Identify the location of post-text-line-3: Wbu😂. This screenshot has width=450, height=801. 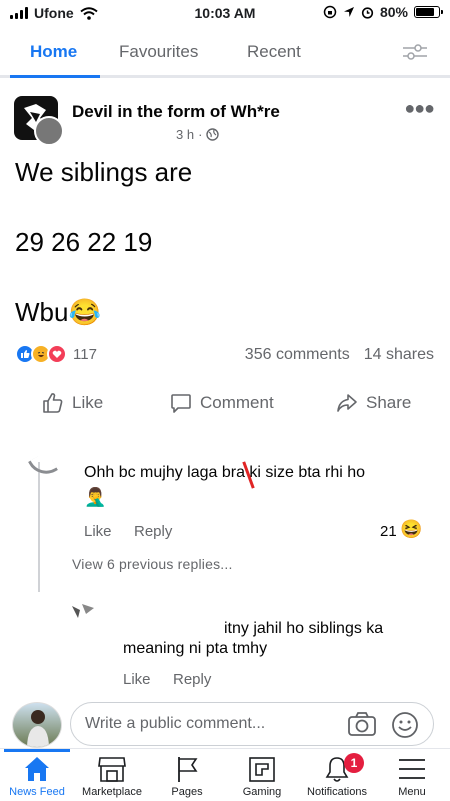
(58, 312).